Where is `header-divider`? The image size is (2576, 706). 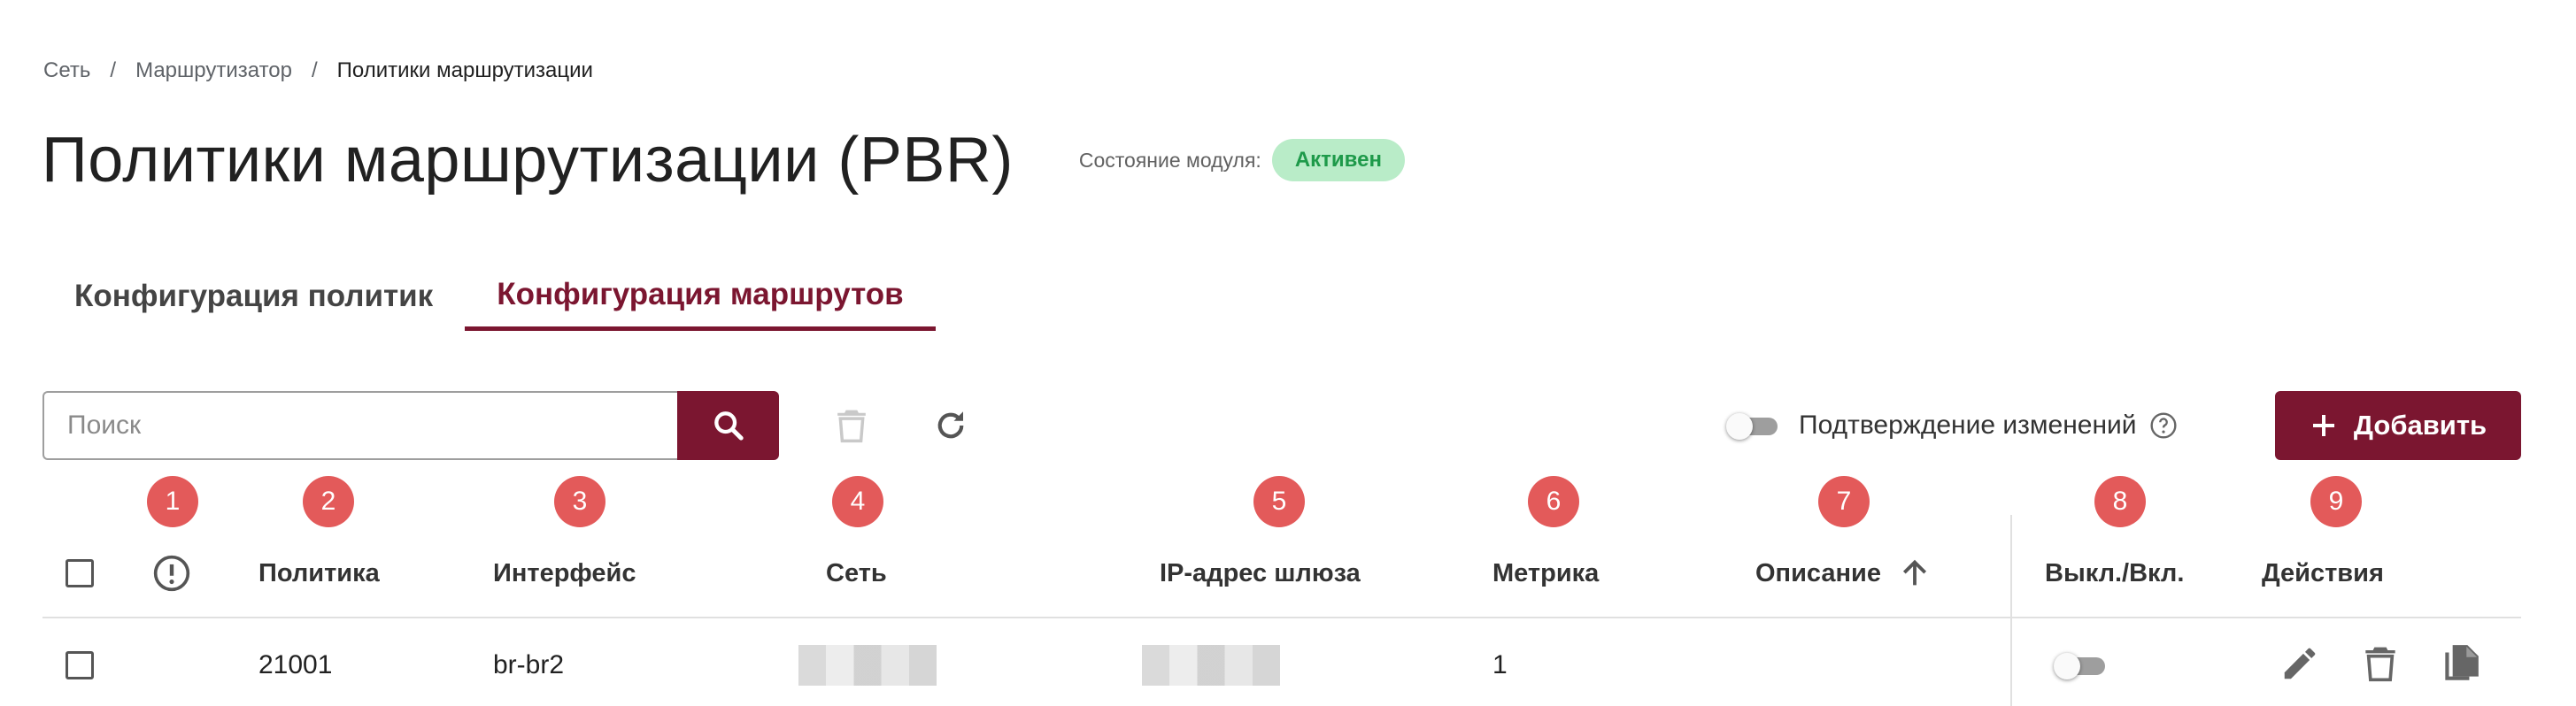
header-divider is located at coordinates (1281, 618).